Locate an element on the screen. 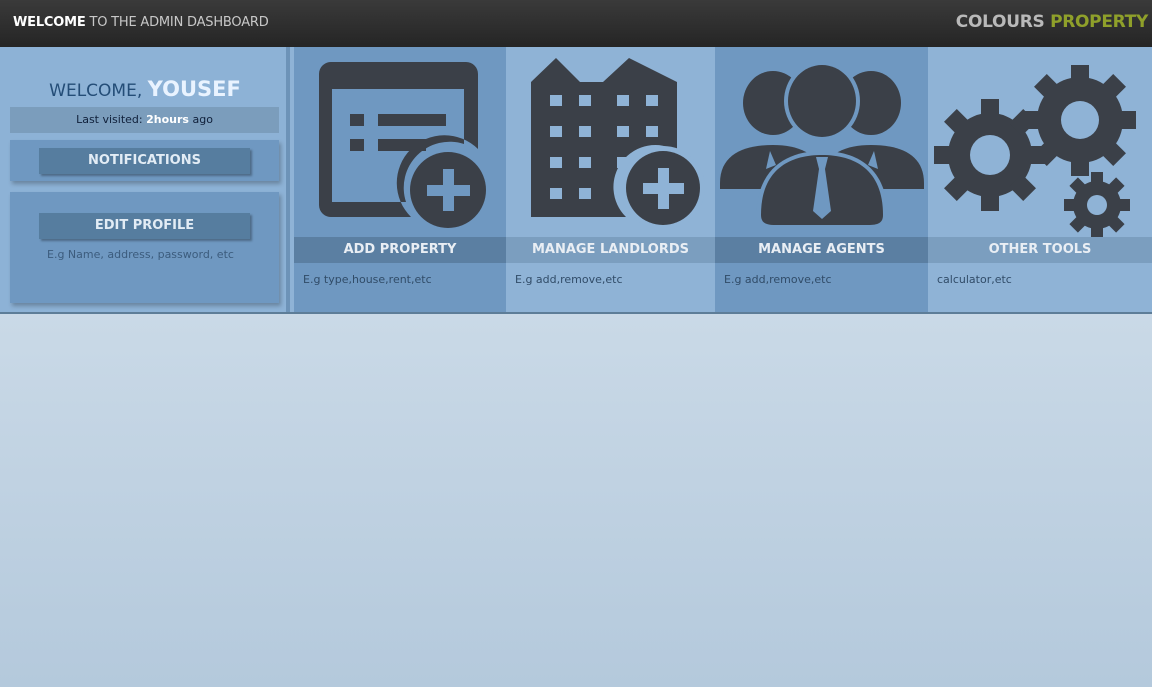 The height and width of the screenshot is (687, 1152). notifications-button: NOTIFICATIONS is located at coordinates (144, 161).